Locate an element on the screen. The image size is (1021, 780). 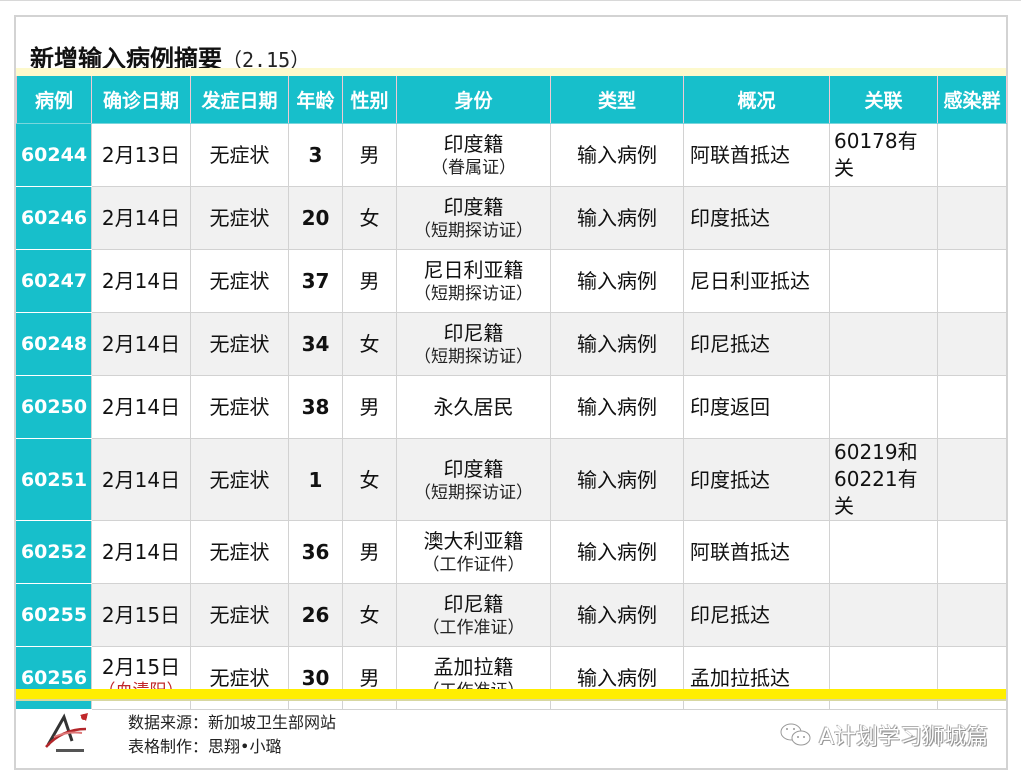
confirm-date-cell: 2月13日 is located at coordinates (141, 155).